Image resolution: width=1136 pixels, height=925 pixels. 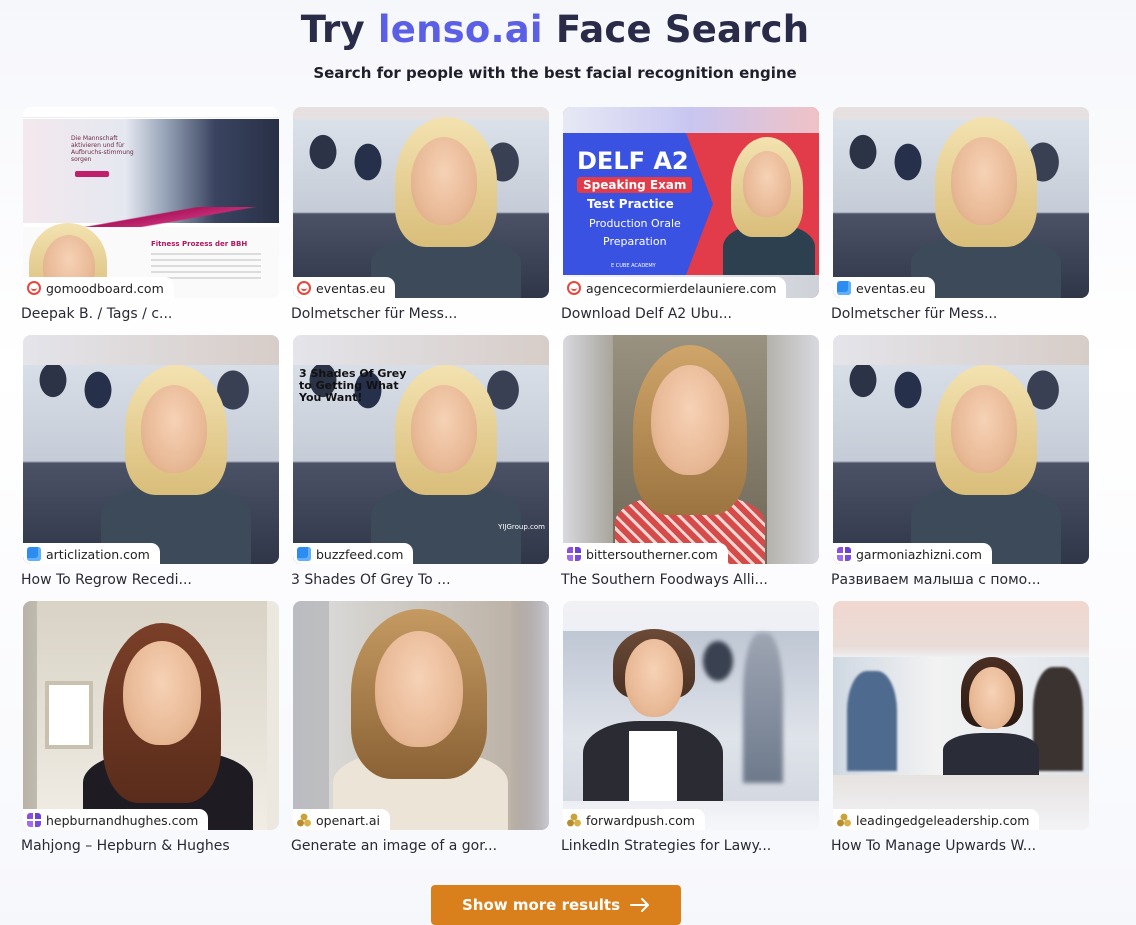 I want to click on source-chip: leadingedgeleadership.com, so click(x=936, y=819).